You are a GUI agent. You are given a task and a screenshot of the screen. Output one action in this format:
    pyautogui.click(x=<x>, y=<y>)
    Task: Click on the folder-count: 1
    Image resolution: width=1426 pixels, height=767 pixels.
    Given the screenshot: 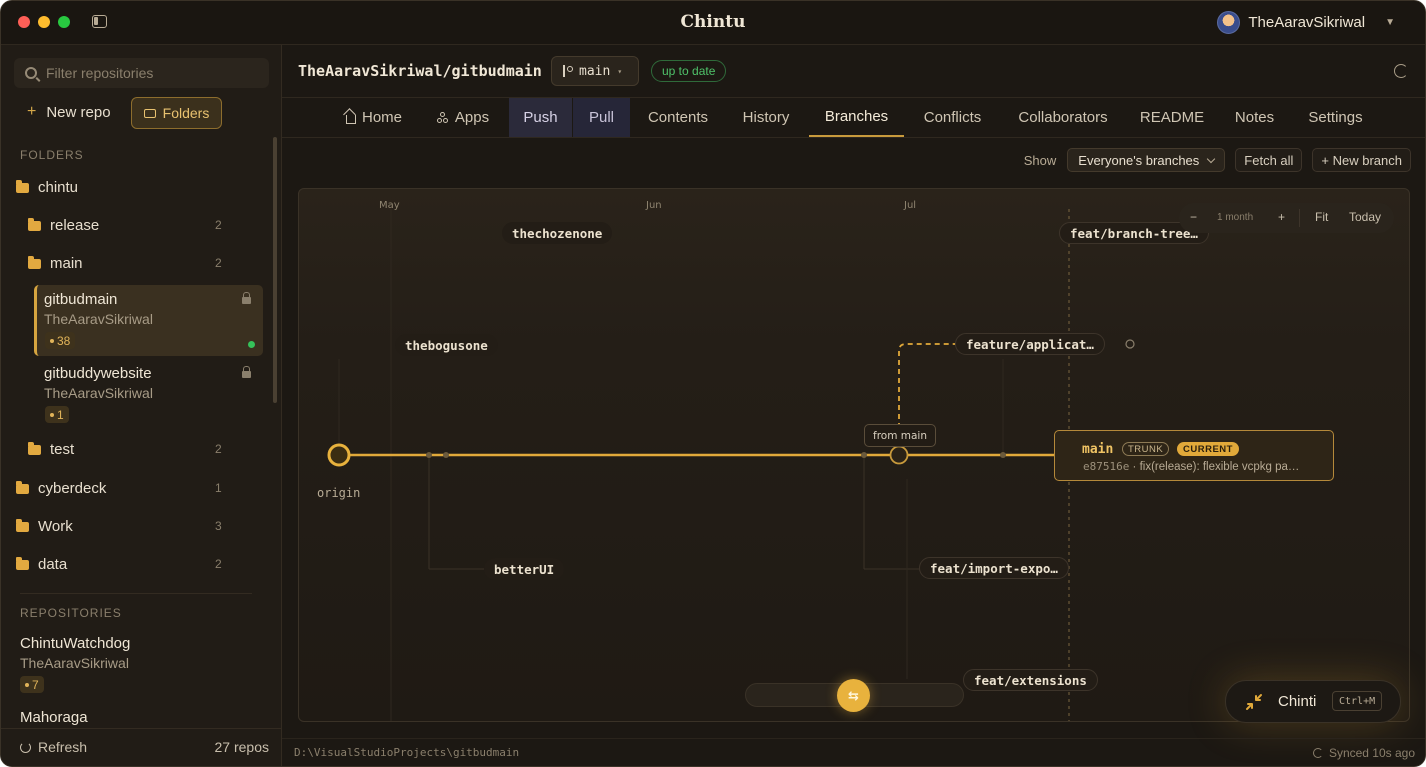 What is the action you would take?
    pyautogui.click(x=218, y=488)
    